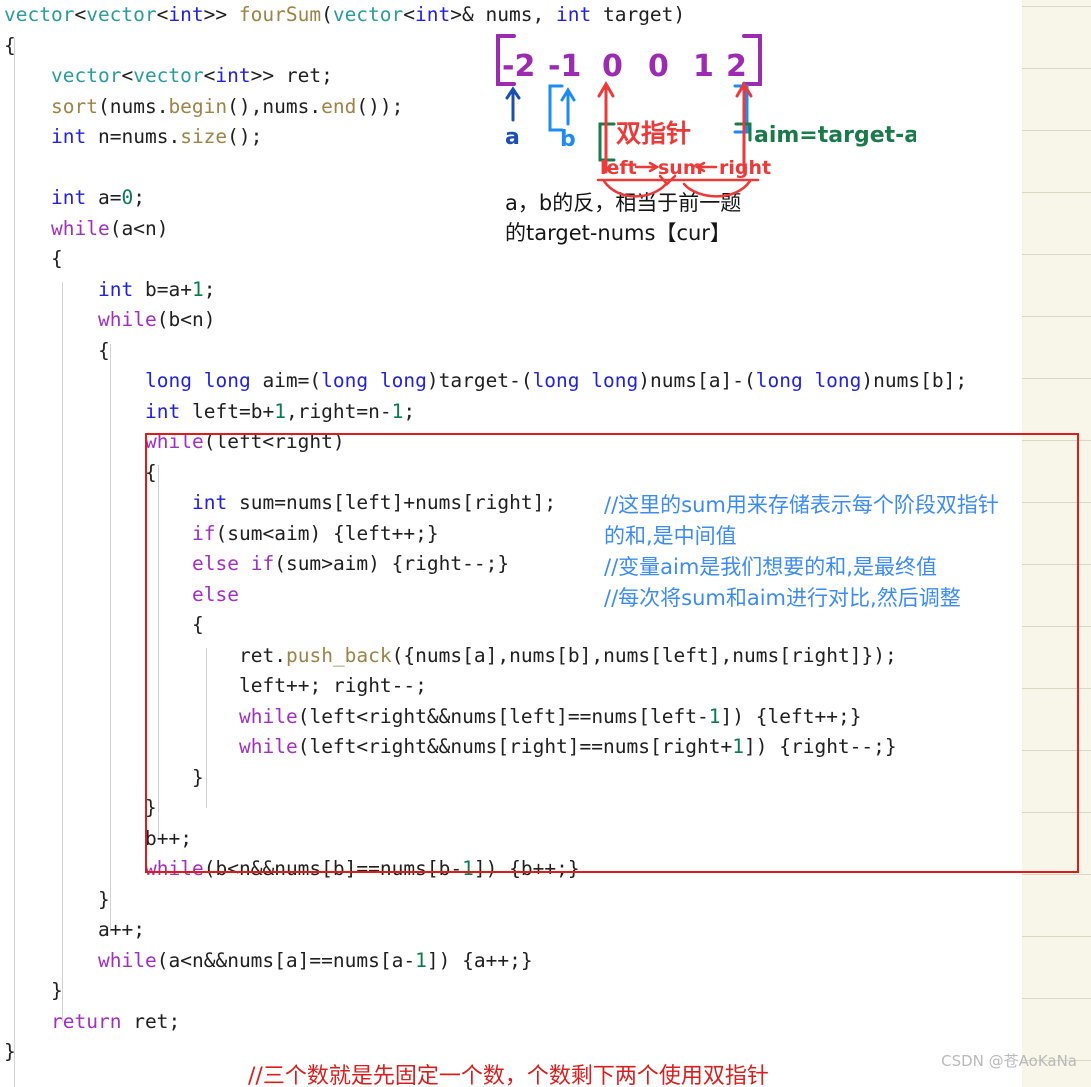 The height and width of the screenshot is (1087, 1091). I want to click on pointer-b-bracket, so click(562, 108).